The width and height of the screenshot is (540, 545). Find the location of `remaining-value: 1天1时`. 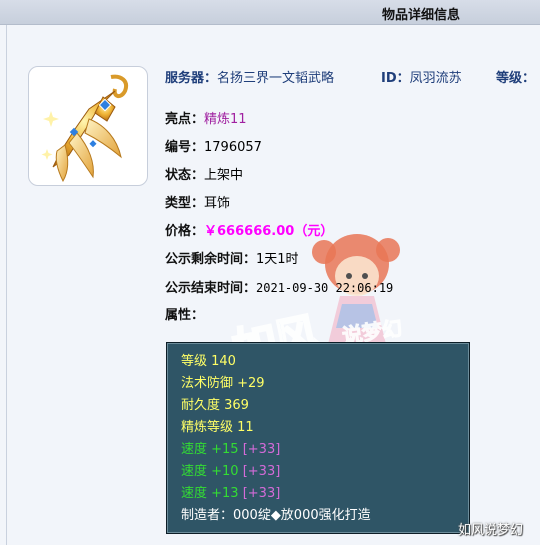

remaining-value: 1天1时 is located at coordinates (277, 259).